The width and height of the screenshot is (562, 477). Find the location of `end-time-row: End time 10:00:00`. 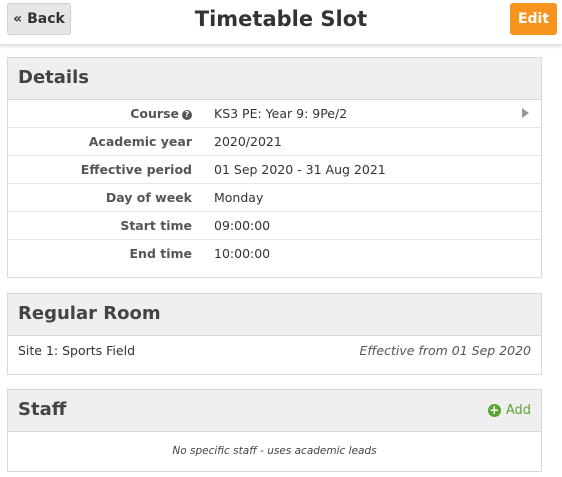

end-time-row: End time 10:00:00 is located at coordinates (274, 254).